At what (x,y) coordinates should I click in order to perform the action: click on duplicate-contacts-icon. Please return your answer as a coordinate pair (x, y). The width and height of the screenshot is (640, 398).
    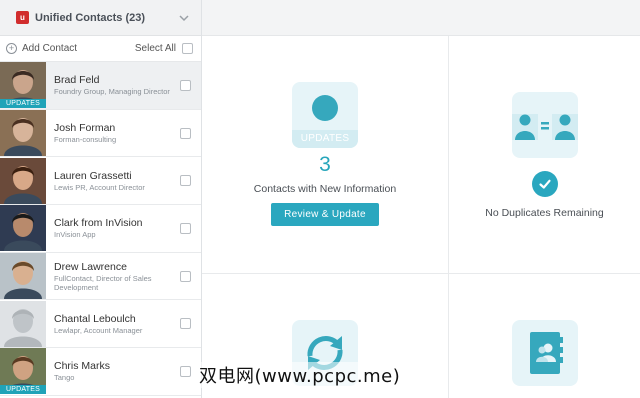
    Looking at the image, I should click on (544, 127).